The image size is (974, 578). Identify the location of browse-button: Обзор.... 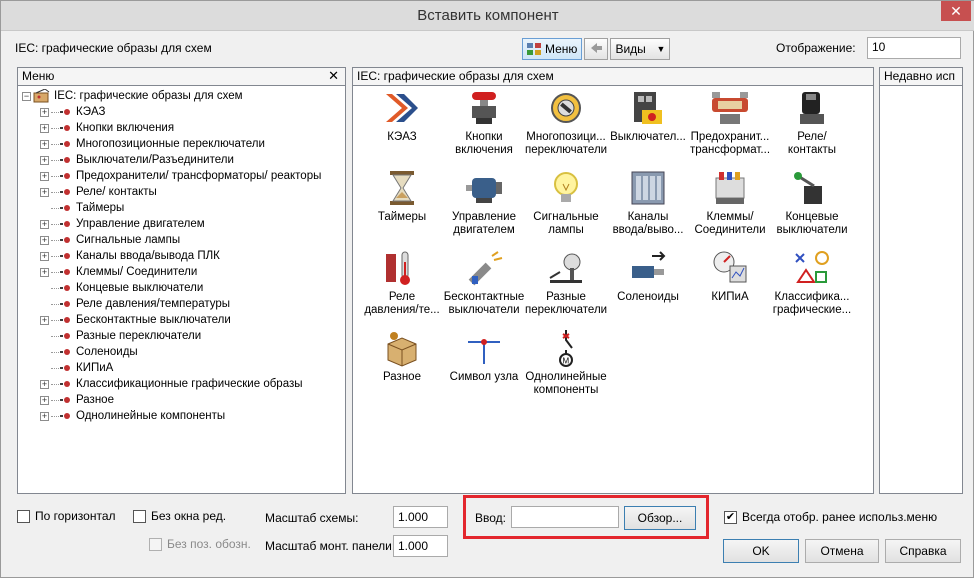
(660, 518).